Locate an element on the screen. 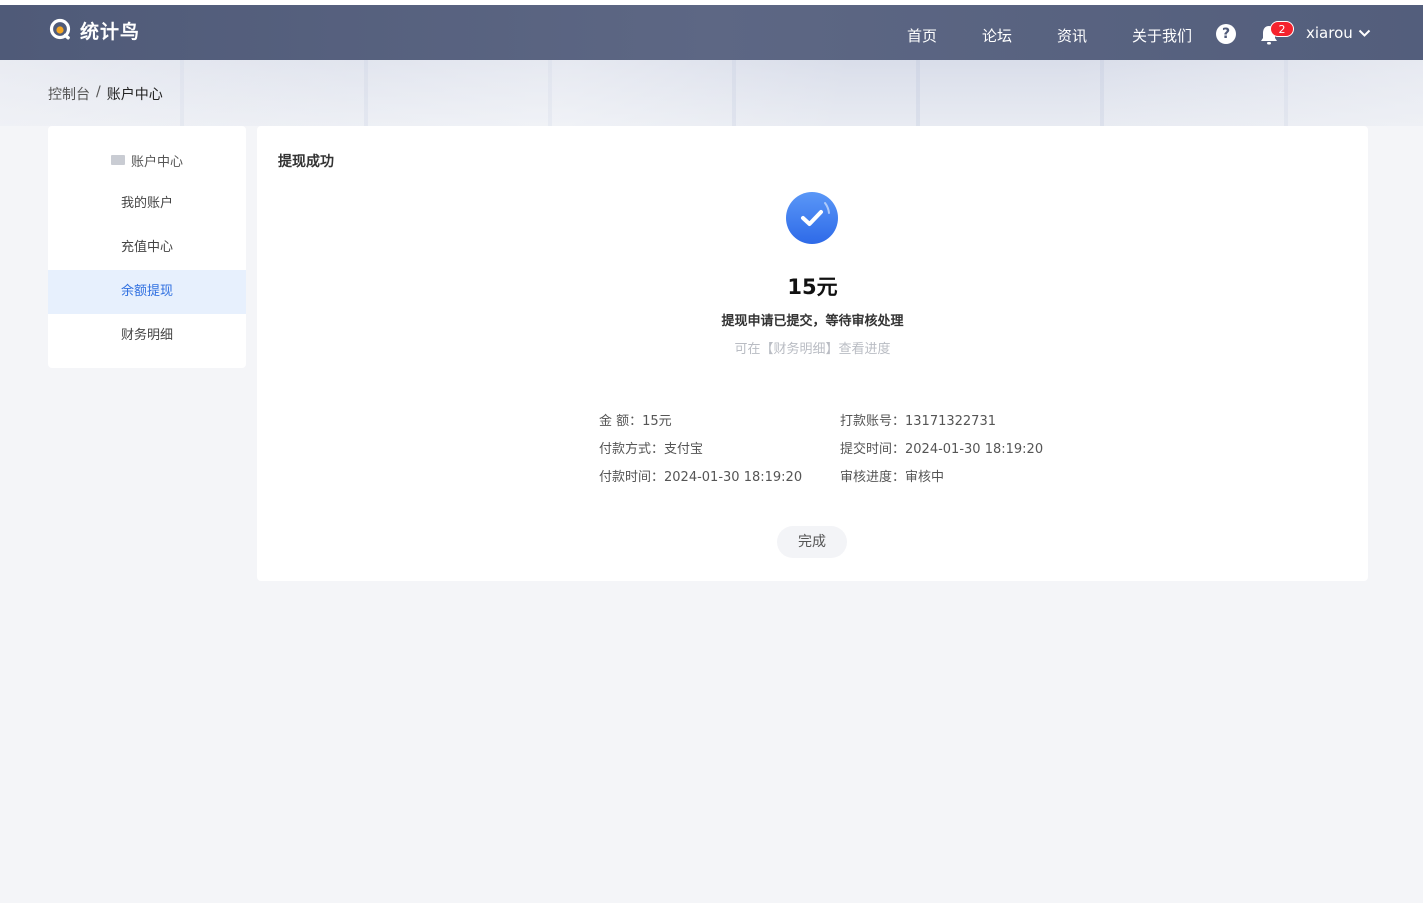 The width and height of the screenshot is (1423, 903). nav-forum: 论坛 is located at coordinates (997, 35).